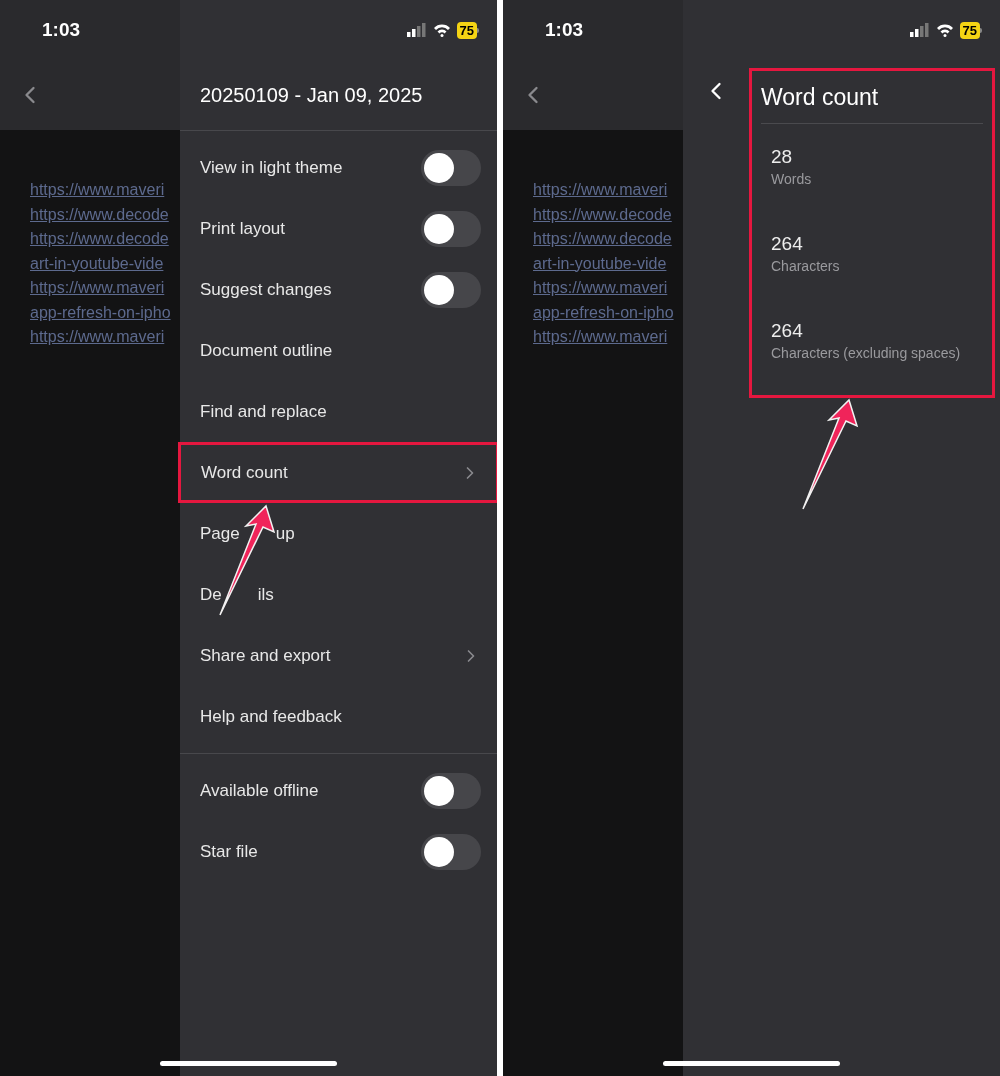 Image resolution: width=1000 pixels, height=1076 pixels. What do you see at coordinates (338, 790) in the screenshot?
I see `menu-item: Available offline` at bounding box center [338, 790].